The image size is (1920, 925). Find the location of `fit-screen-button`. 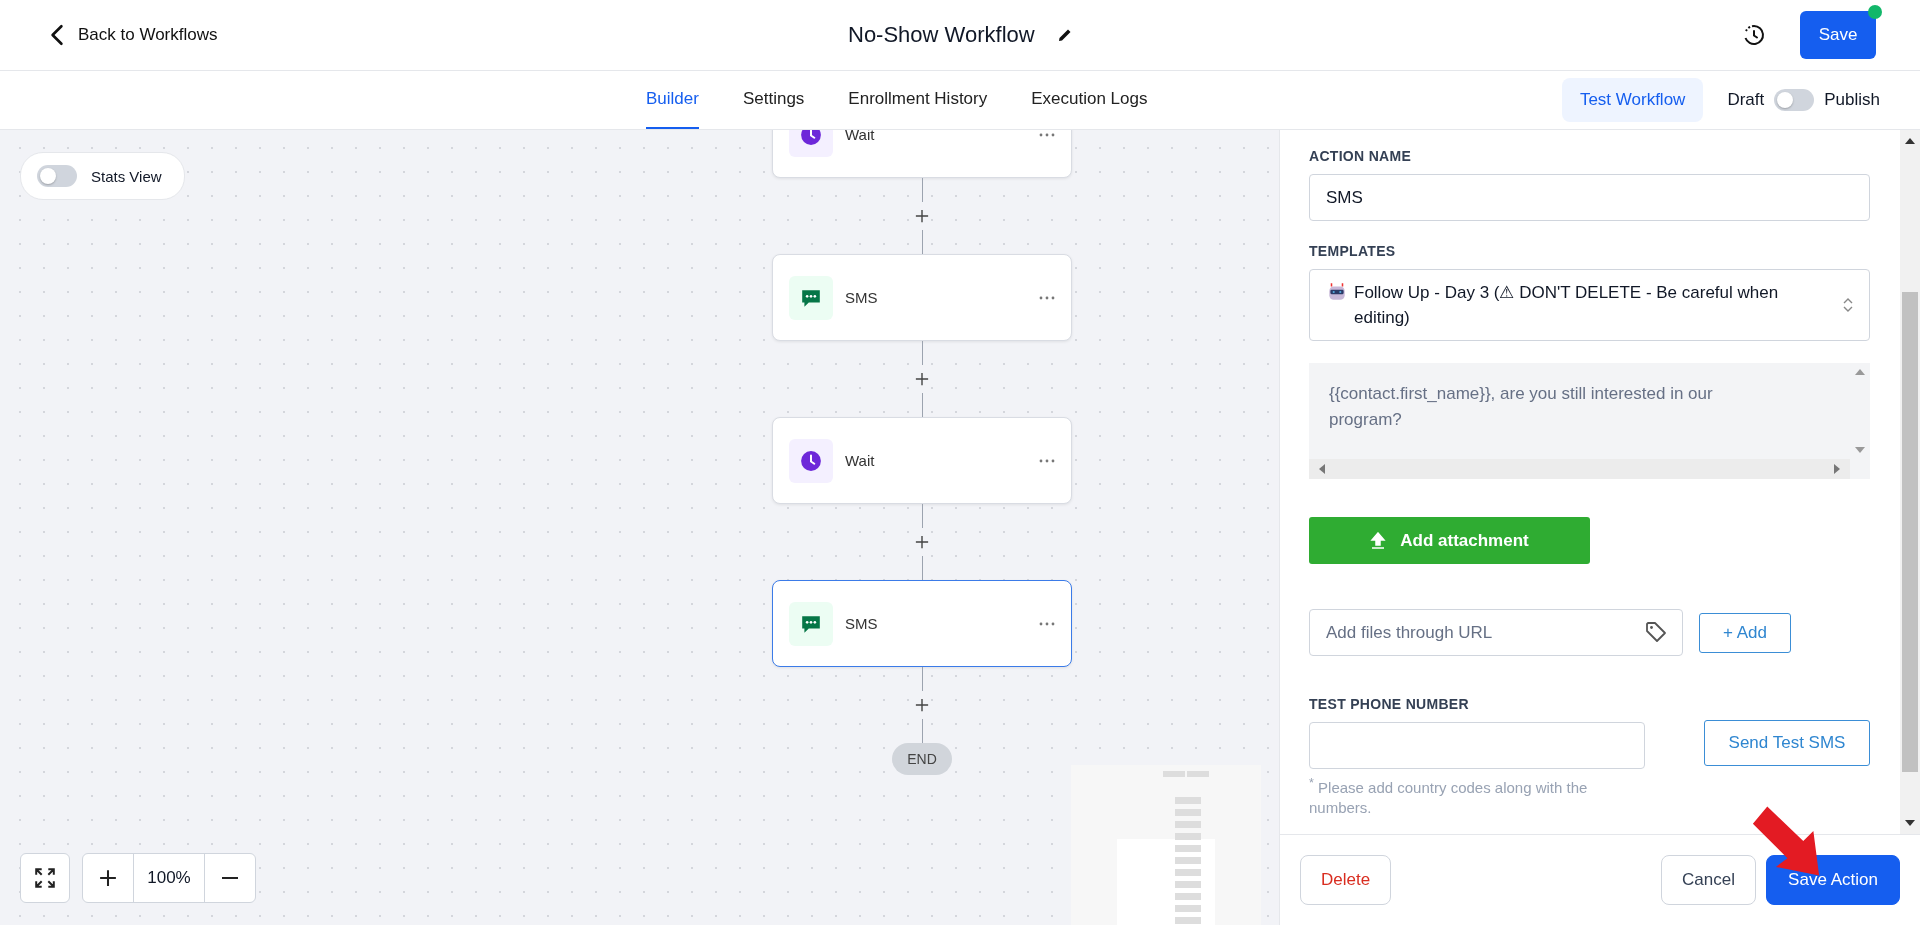

fit-screen-button is located at coordinates (45, 878).